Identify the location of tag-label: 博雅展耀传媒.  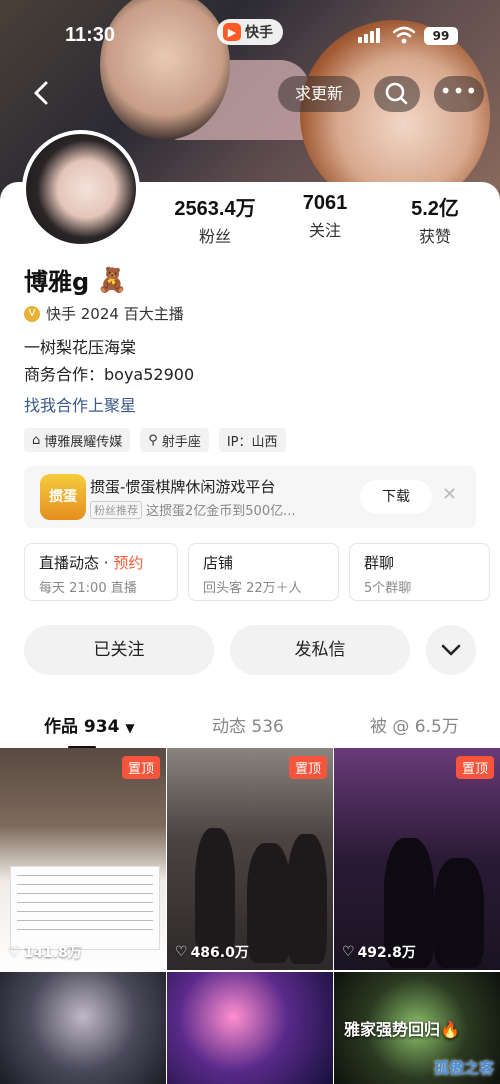
(83, 442).